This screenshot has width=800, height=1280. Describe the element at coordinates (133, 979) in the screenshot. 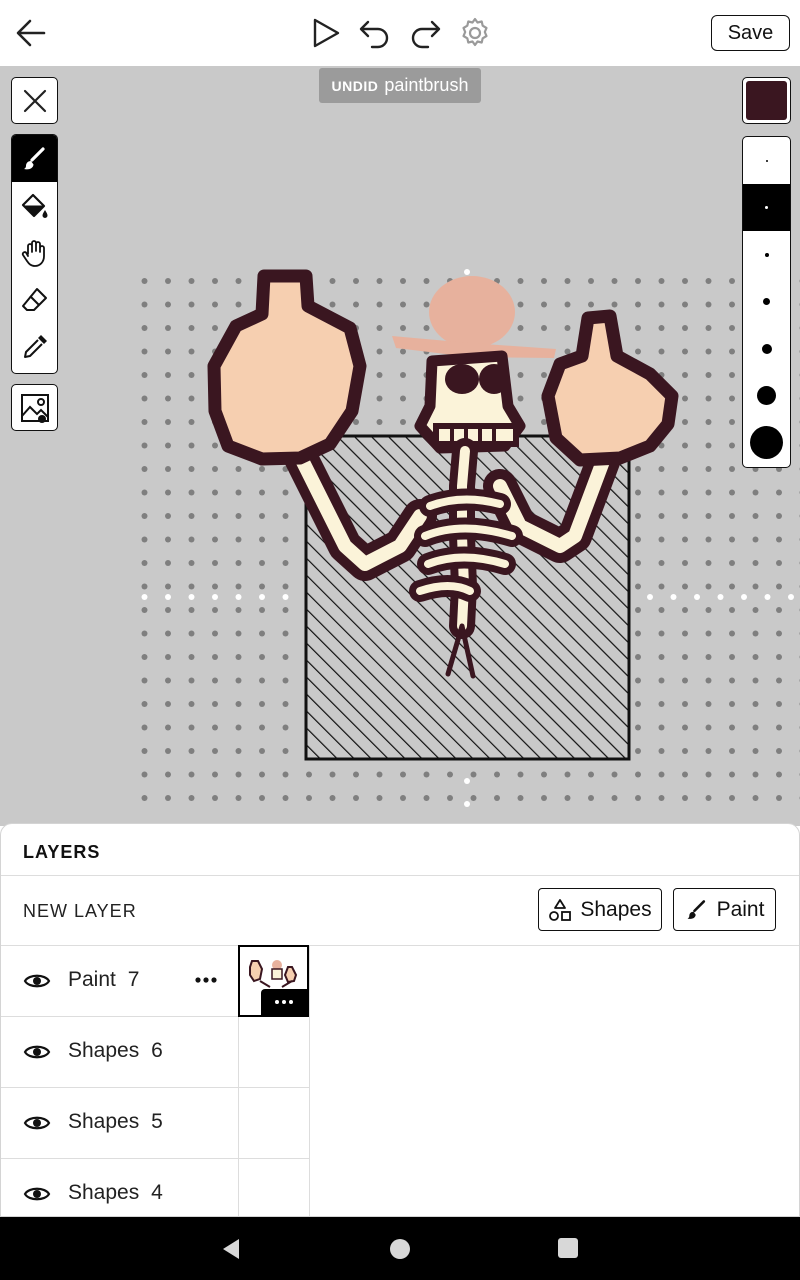

I see `layer-number: 7` at that location.